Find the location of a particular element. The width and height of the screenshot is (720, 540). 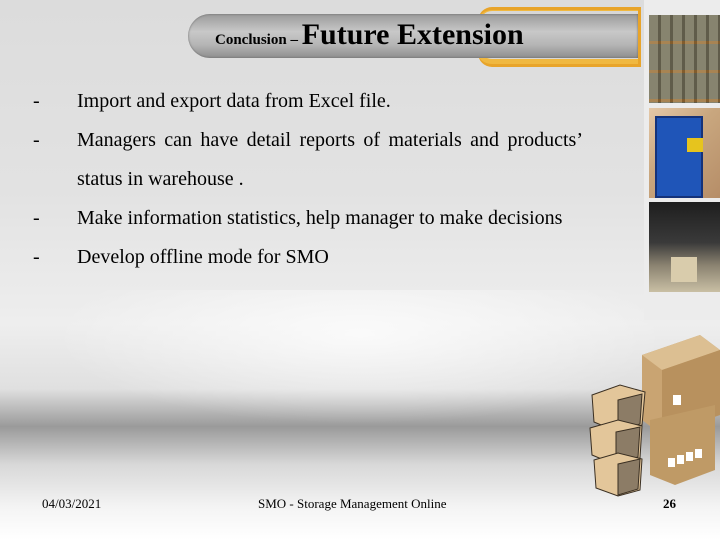

cardboard-boxes-illustration is located at coordinates (654, 416).